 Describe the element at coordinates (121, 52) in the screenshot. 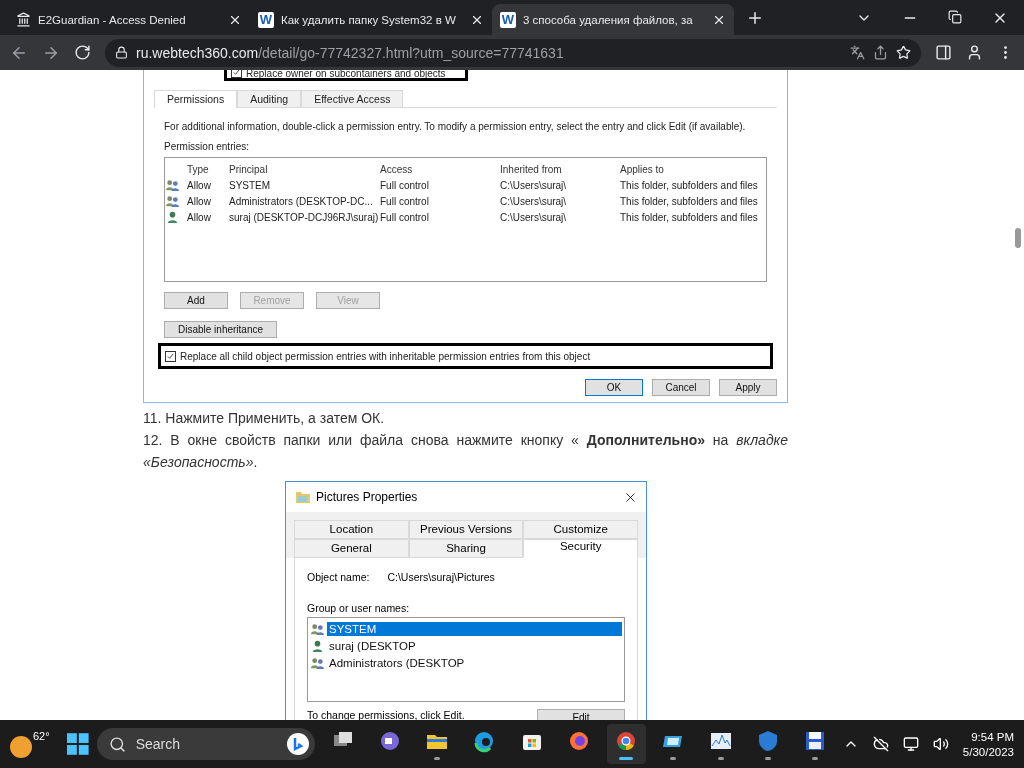

I see `lock-icon` at that location.